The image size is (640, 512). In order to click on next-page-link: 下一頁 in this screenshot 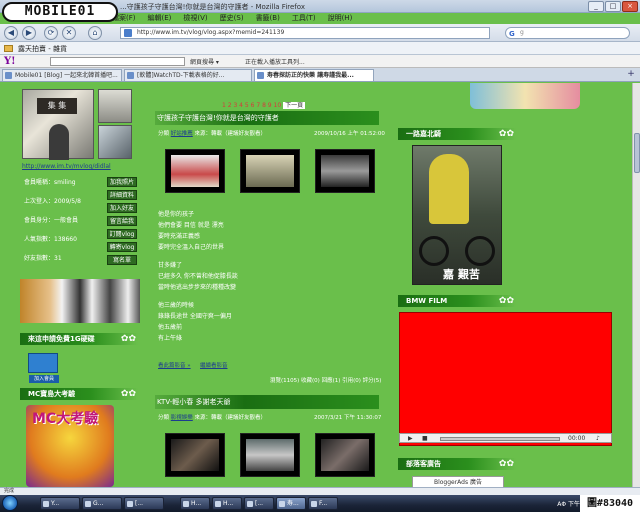, I will do `click(294, 105)`.